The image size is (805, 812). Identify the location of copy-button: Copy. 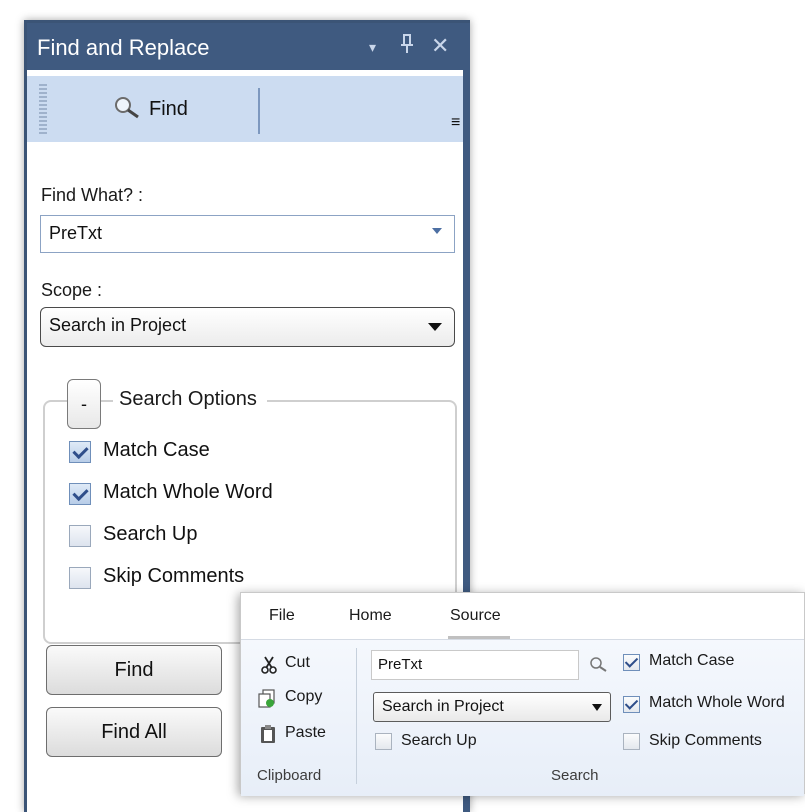
(302, 699).